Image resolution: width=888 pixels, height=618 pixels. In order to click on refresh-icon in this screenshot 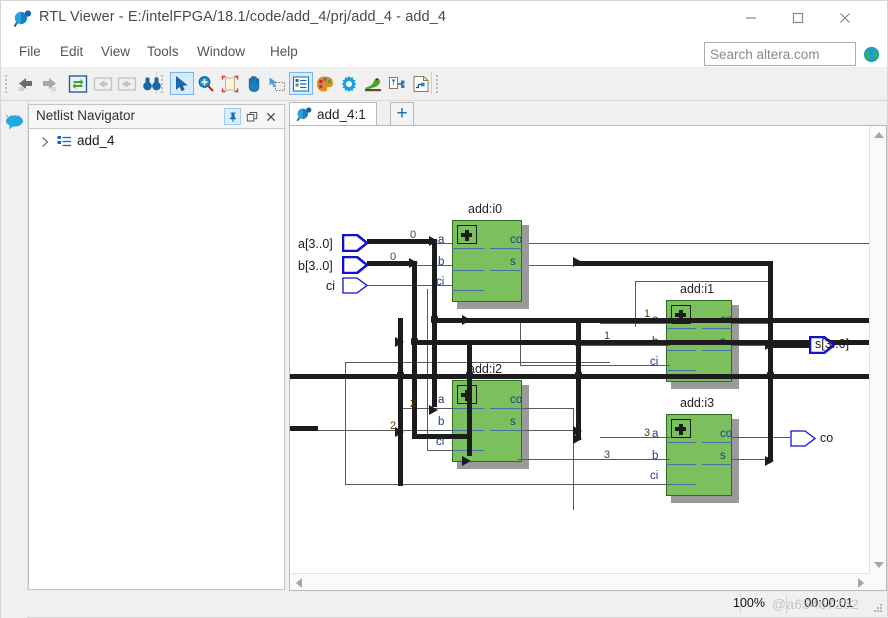, I will do `click(78, 83)`.